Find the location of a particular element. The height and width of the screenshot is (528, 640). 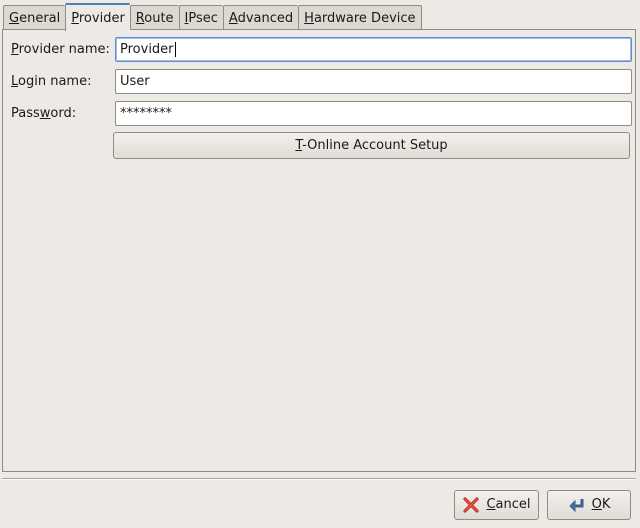

cancel-button: Cancel is located at coordinates (496, 505).